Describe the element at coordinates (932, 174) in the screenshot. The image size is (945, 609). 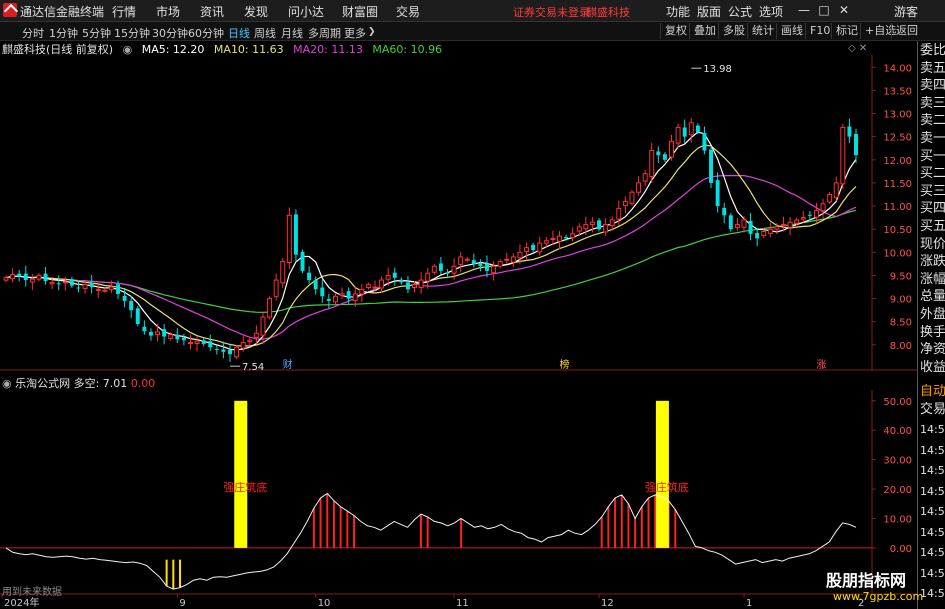
I see `quote-field-label: 买二` at that location.